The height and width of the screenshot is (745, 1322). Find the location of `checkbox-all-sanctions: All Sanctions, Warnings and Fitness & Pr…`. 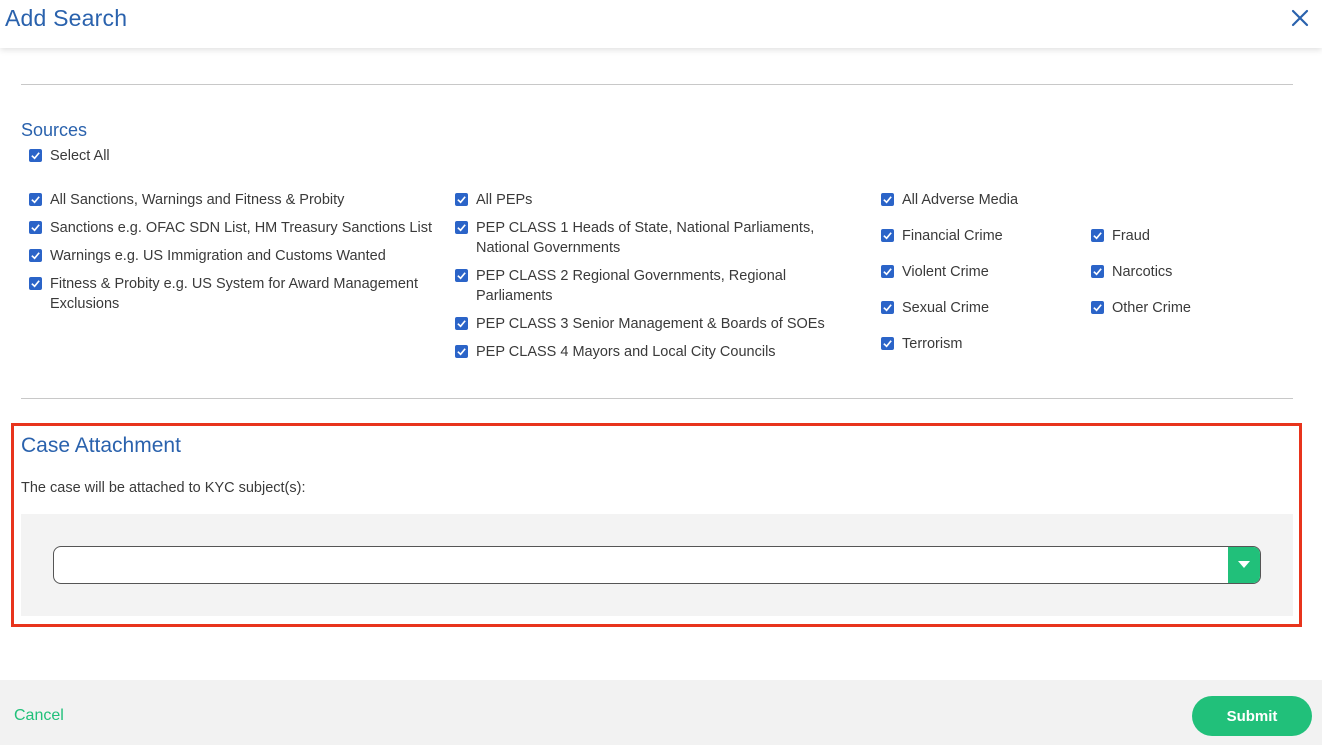

checkbox-all-sanctions: All Sanctions, Warnings and Fitness & Pr… is located at coordinates (234, 200).